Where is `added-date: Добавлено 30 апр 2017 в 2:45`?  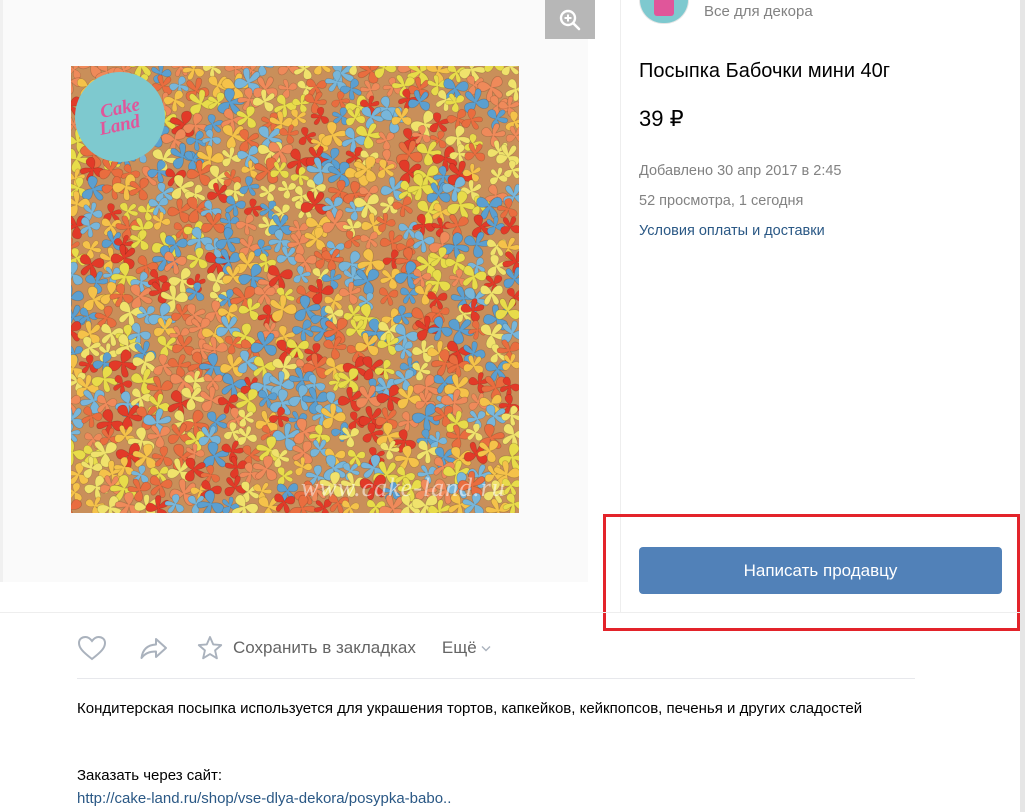 added-date: Добавлено 30 апр 2017 в 2:45 is located at coordinates (740, 171).